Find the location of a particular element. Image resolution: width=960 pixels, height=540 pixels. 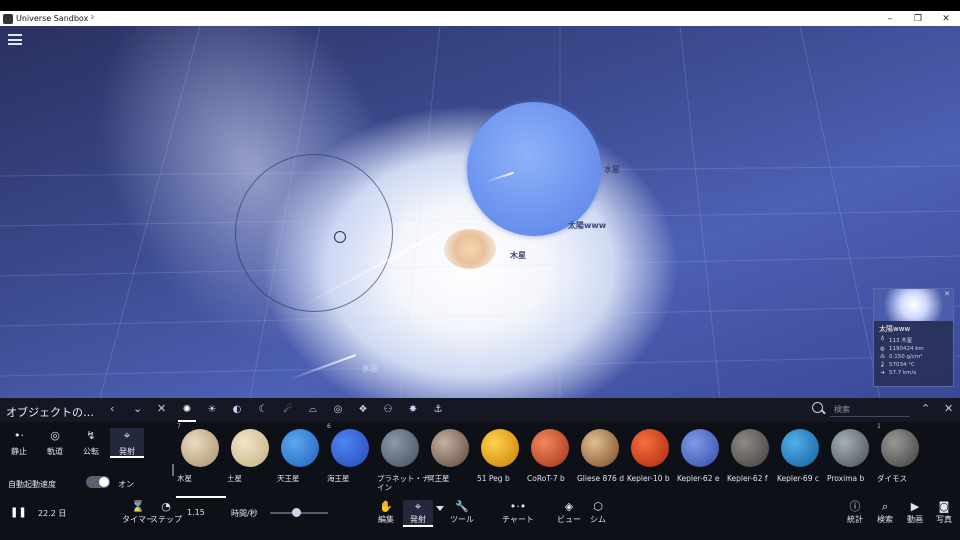

object-item: Kepler-62 e is located at coordinates (701, 461).